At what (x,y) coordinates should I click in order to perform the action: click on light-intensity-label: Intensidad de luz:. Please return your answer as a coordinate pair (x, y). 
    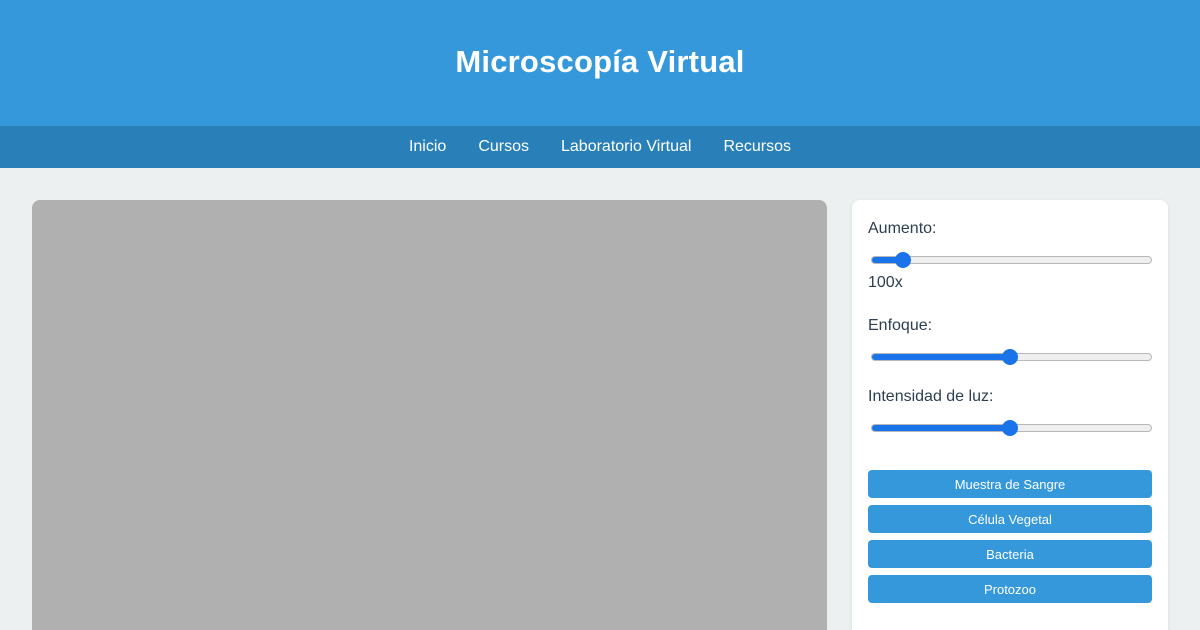
    Looking at the image, I should click on (931, 396).